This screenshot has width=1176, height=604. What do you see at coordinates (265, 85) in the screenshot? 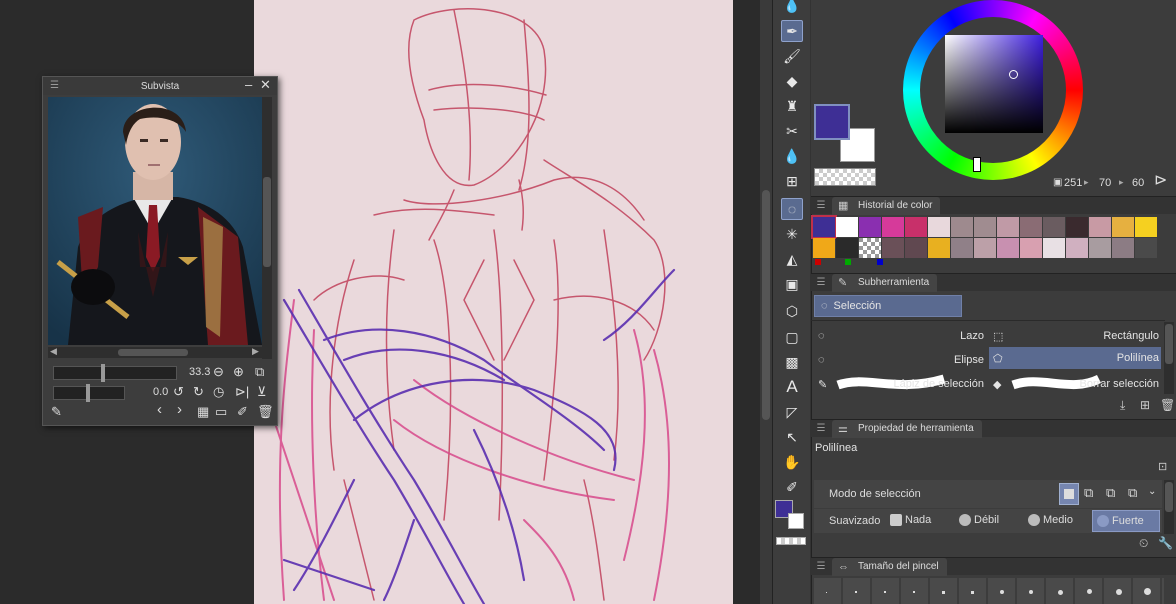
I see `close-icon: ✕` at bounding box center [265, 85].